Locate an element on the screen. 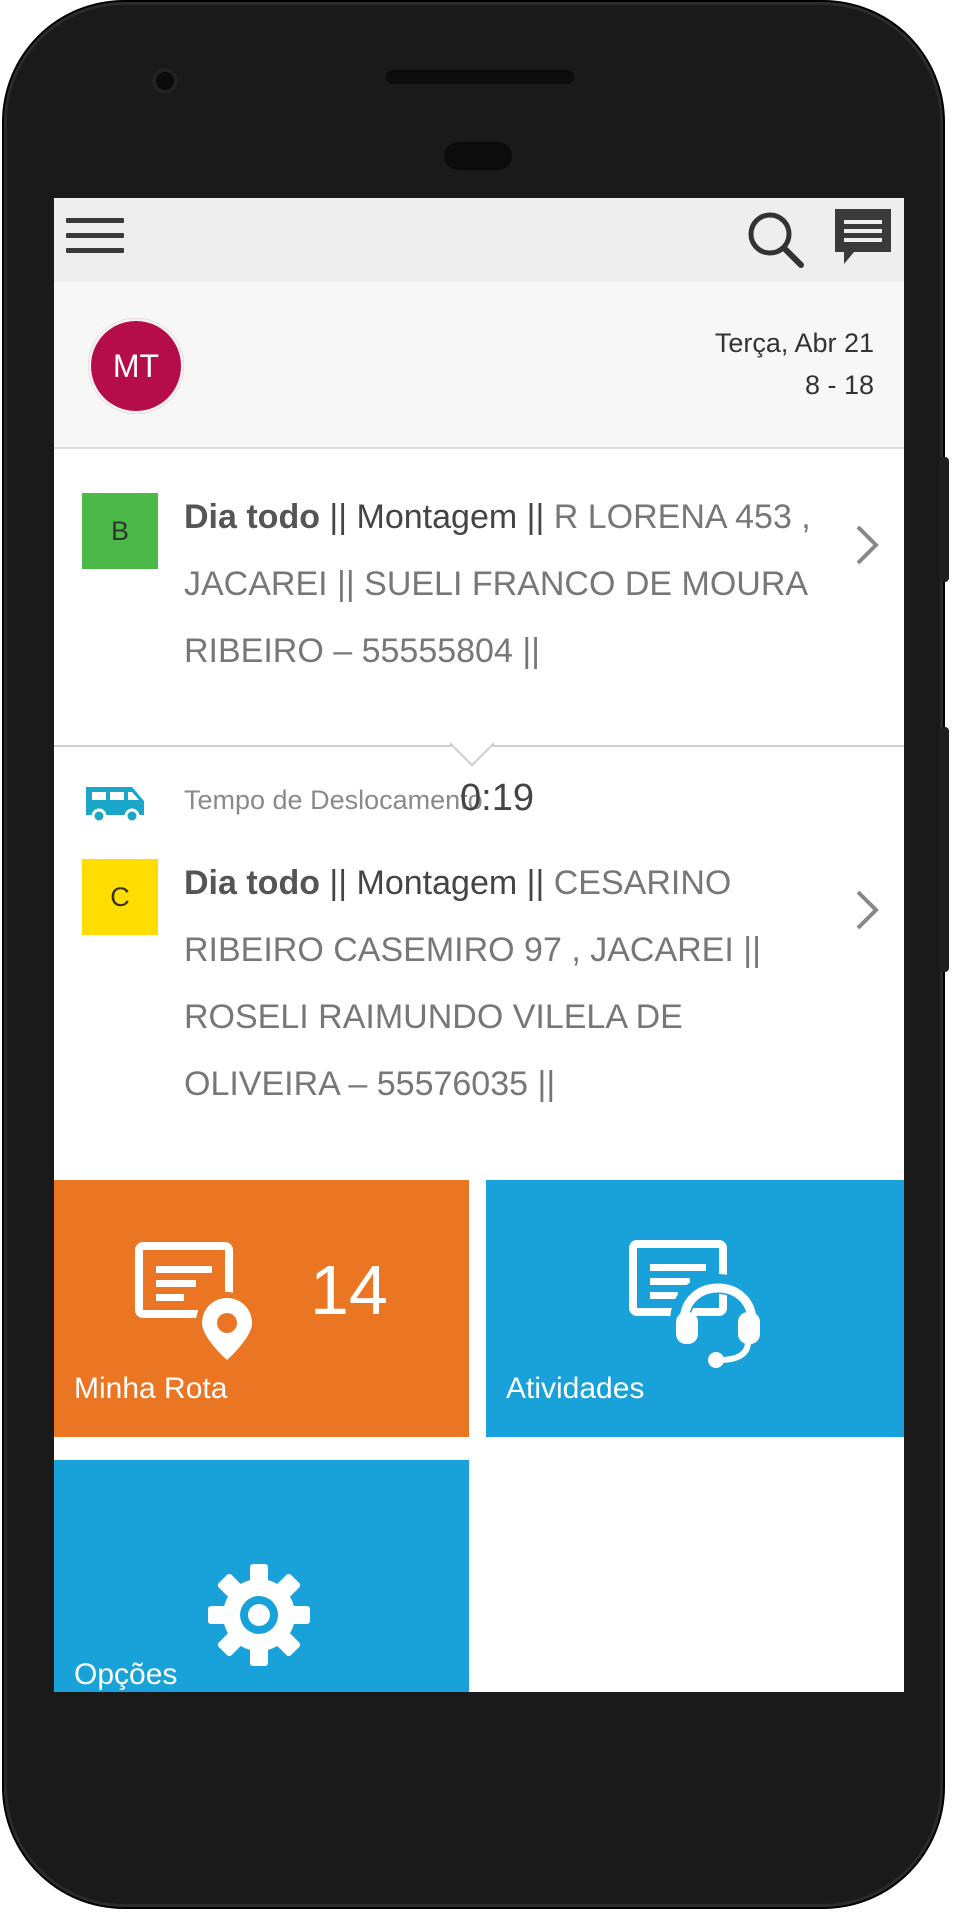 The height and width of the screenshot is (1915, 955). date-block: Terça, Abr 21 8 - 18 is located at coordinates (794, 364).